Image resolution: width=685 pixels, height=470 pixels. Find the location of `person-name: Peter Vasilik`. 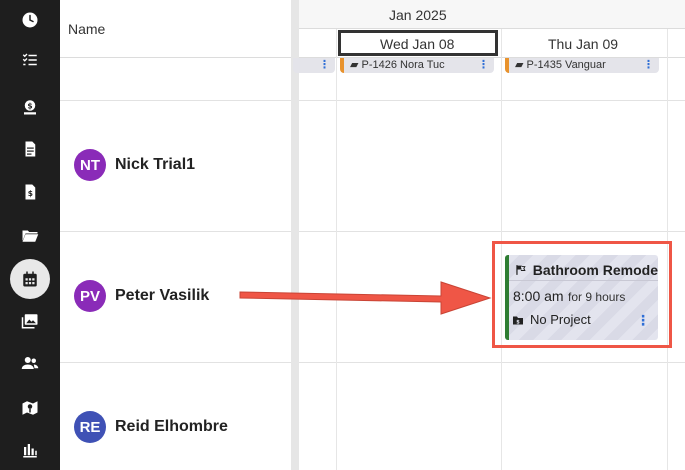

person-name: Peter Vasilik is located at coordinates (162, 295).